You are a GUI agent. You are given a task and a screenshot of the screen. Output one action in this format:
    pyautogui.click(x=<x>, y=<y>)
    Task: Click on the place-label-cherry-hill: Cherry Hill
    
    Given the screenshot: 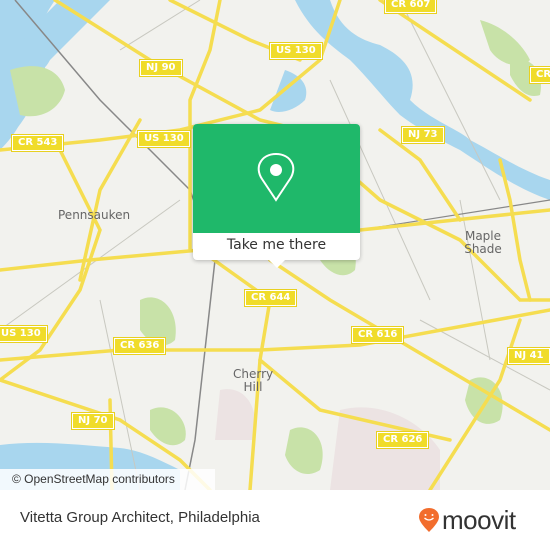 What is the action you would take?
    pyautogui.click(x=253, y=380)
    